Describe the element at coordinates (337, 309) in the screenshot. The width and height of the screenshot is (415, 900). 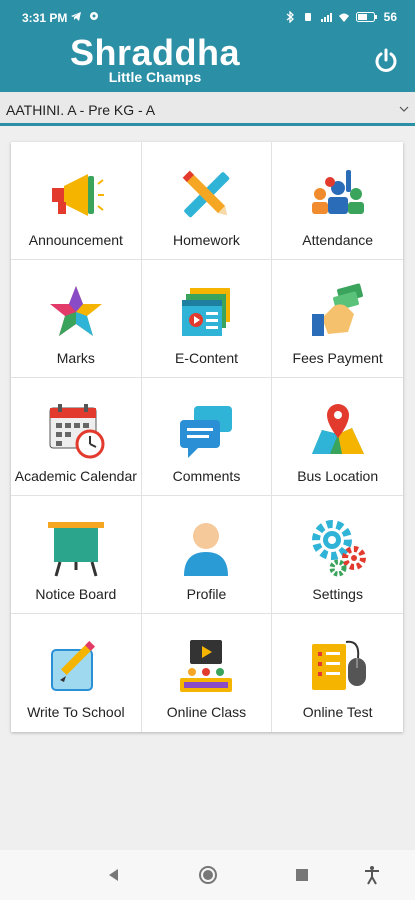
I see `hand-money-icon` at that location.